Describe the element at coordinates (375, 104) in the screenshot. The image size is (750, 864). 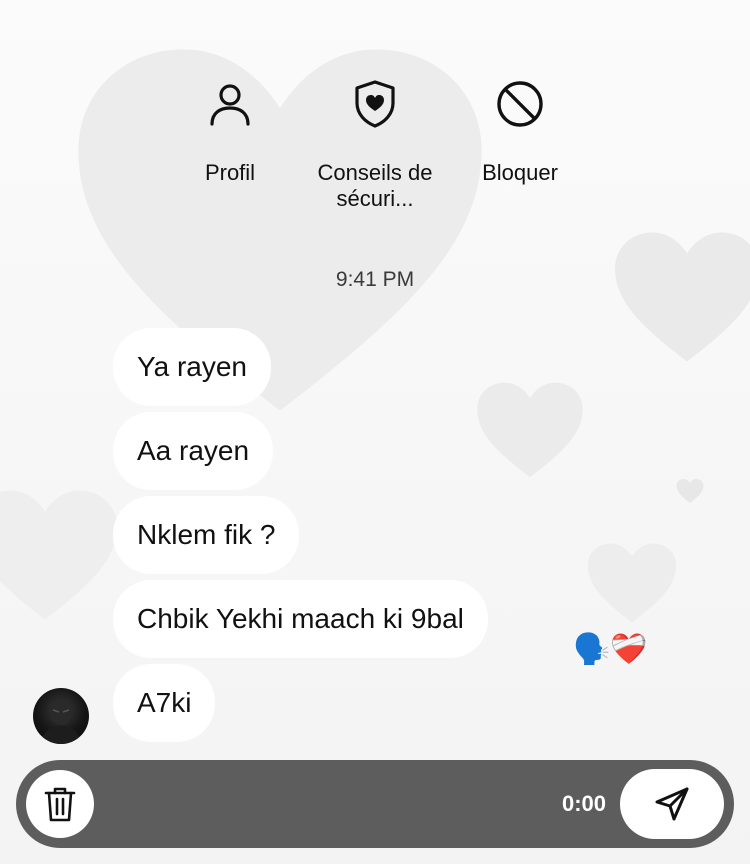
I see `shield-heart-icon` at that location.